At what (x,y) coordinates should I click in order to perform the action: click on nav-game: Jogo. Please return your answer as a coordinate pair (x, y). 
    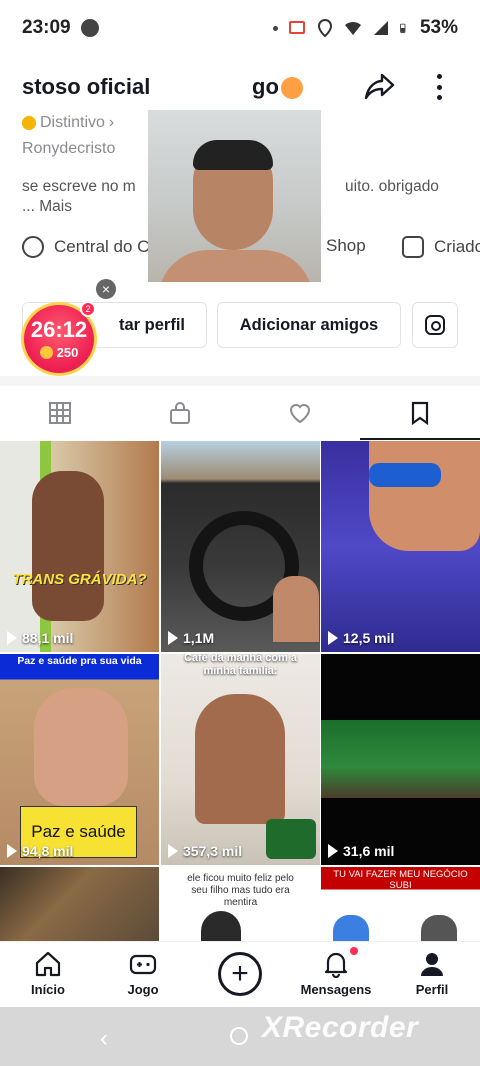
    Looking at the image, I should click on (143, 973).